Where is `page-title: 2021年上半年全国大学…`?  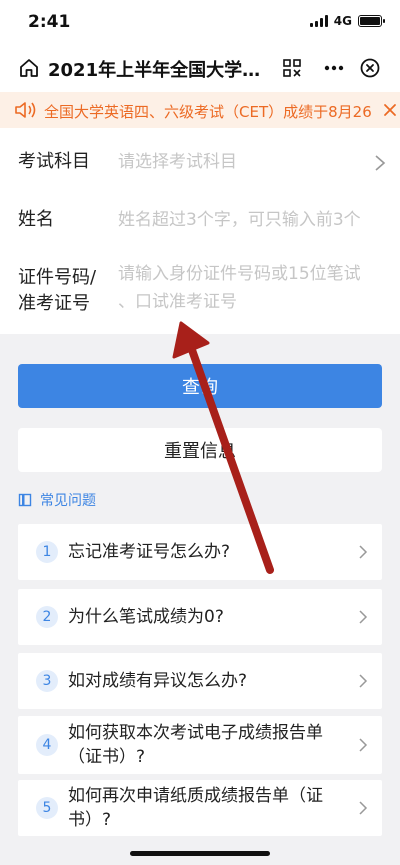
page-title: 2021年上半年全国大学… is located at coordinates (154, 70).